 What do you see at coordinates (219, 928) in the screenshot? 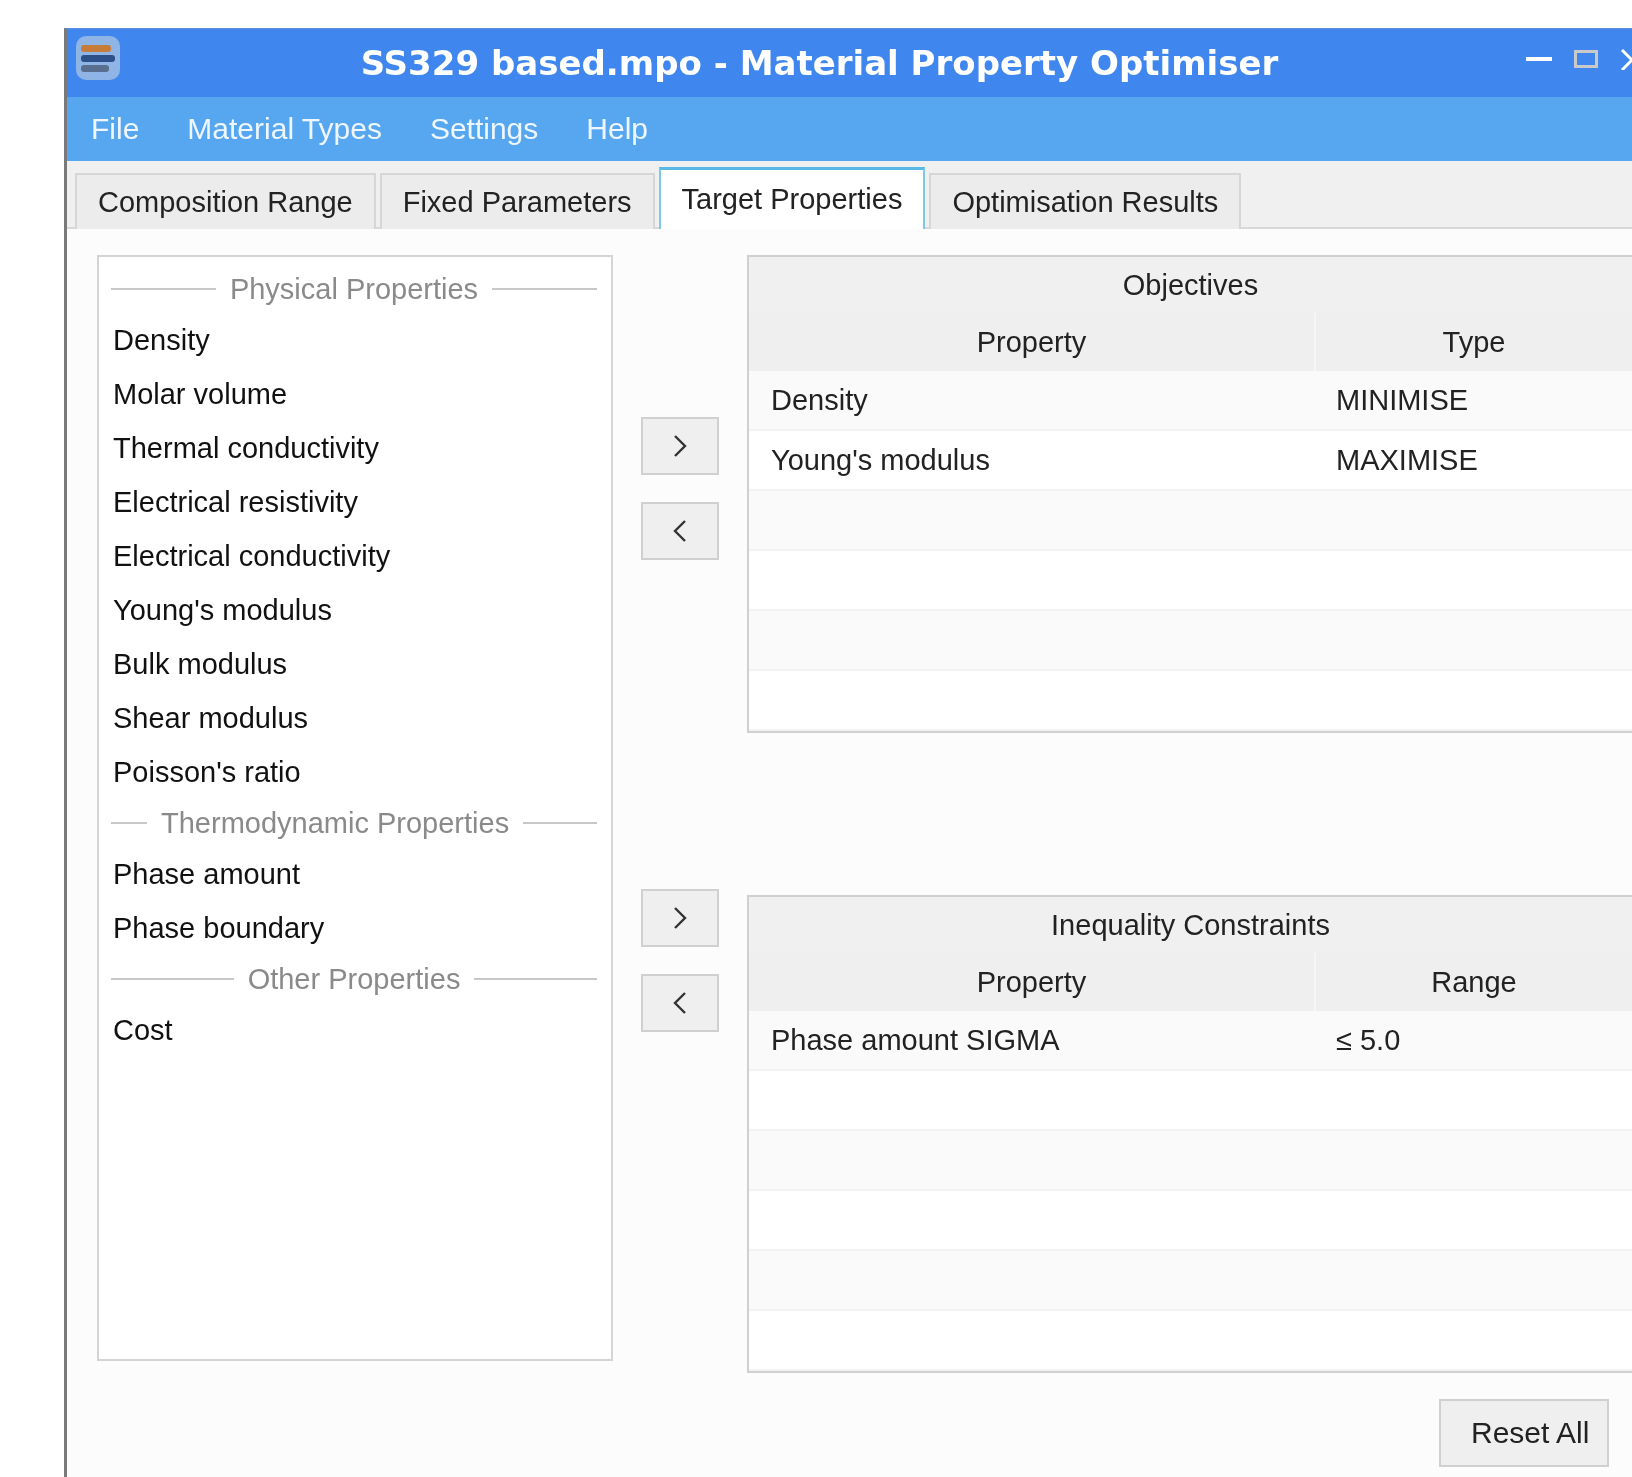
I see `list-item: Phase boundary` at bounding box center [219, 928].